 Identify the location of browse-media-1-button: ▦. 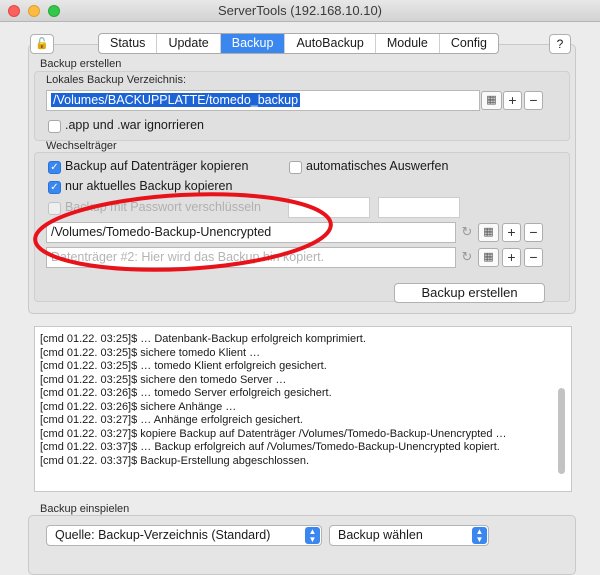
(488, 232).